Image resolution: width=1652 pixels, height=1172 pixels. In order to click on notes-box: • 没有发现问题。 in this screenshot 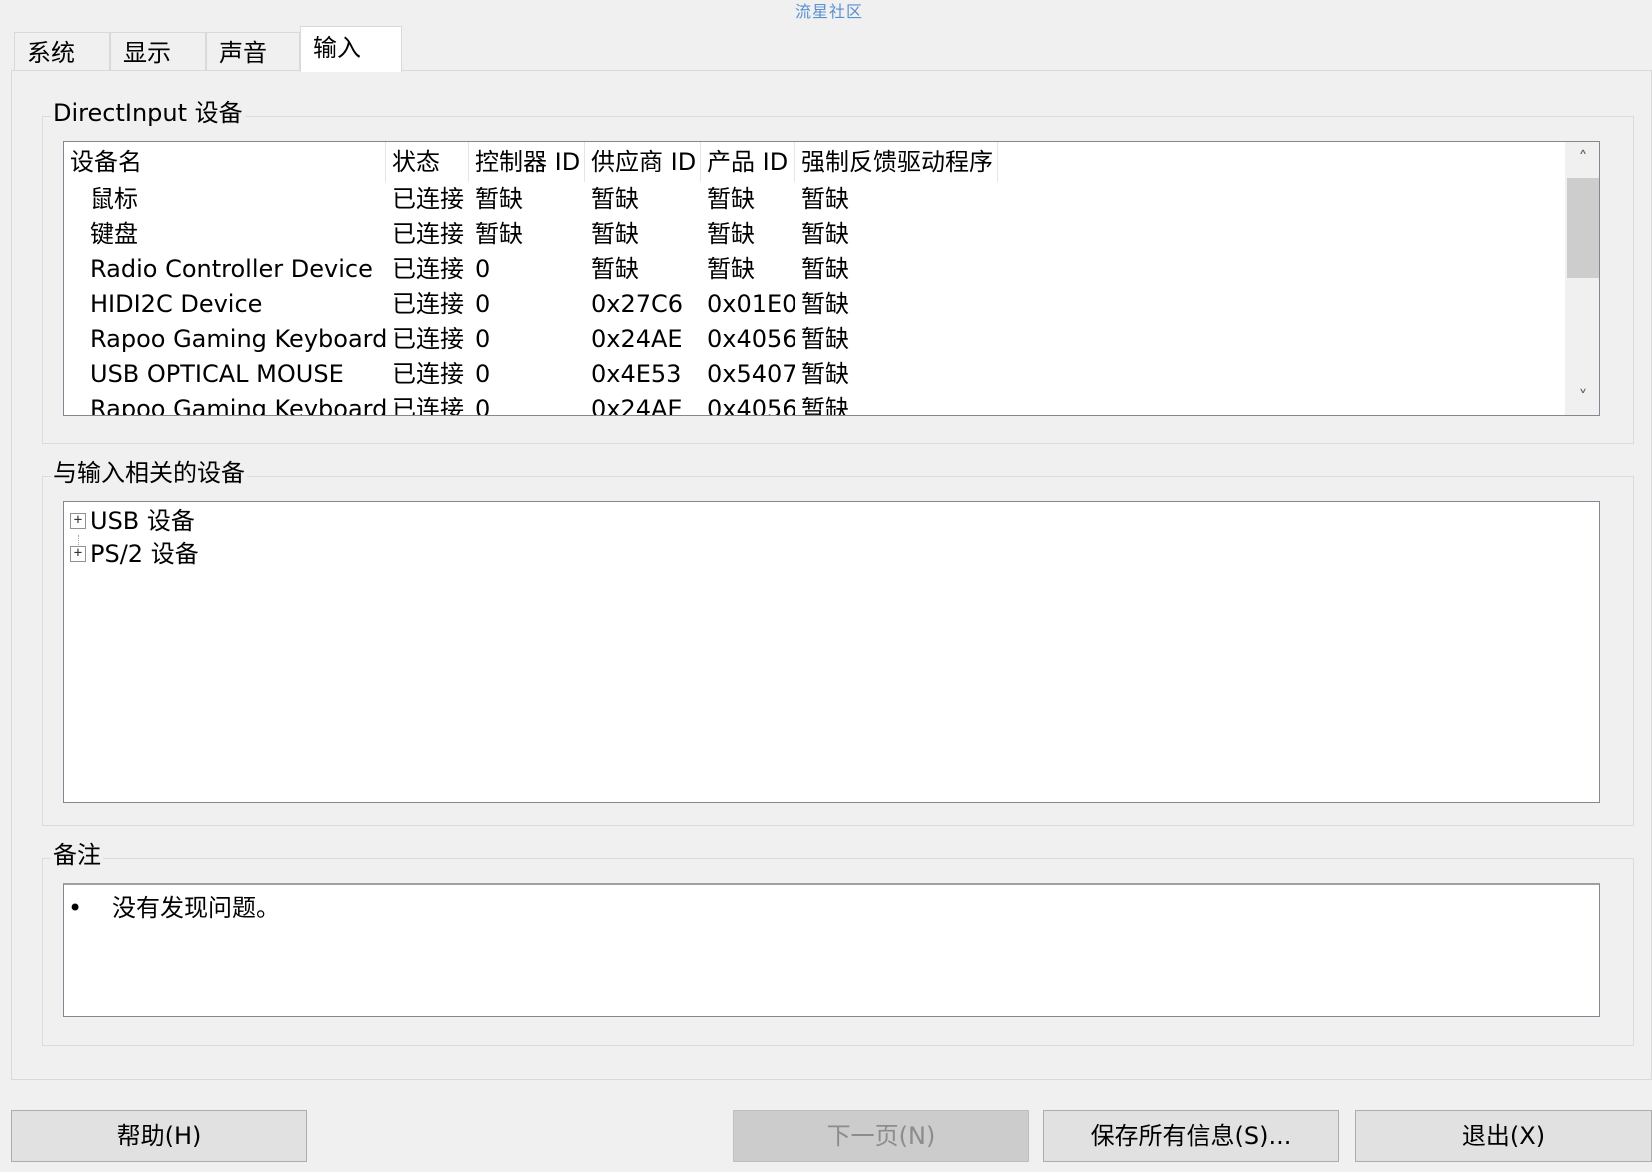, I will do `click(831, 950)`.